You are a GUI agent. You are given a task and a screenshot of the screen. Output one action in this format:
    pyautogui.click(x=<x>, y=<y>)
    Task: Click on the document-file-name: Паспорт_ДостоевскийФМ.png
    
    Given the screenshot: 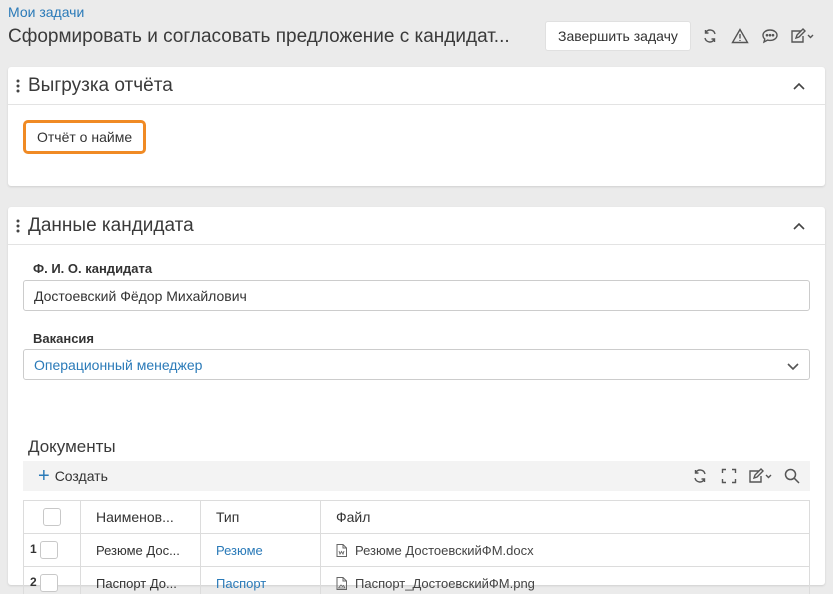 What is the action you would take?
    pyautogui.click(x=445, y=583)
    